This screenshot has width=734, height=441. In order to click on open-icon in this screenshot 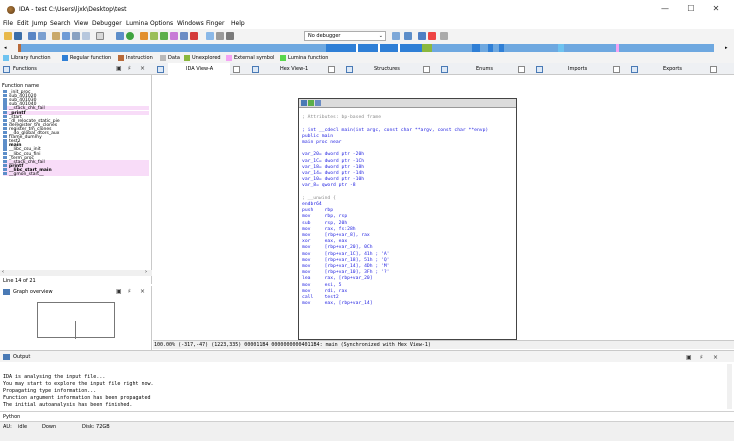, I will do `click(8, 36)`.